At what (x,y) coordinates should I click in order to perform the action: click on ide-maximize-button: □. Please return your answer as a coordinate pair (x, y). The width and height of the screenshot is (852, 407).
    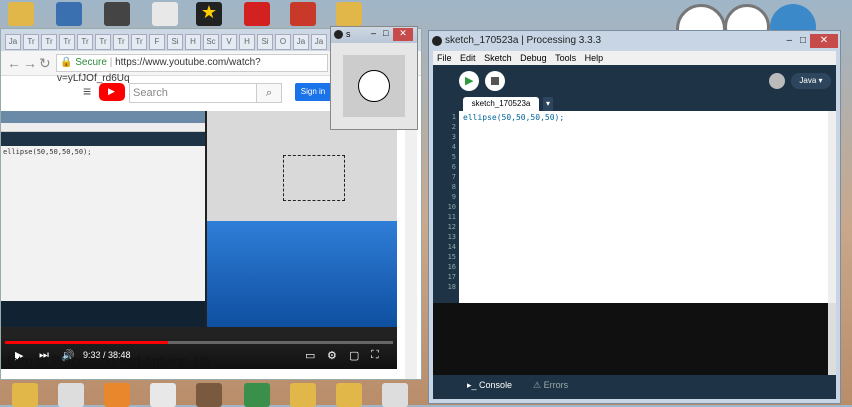
    Looking at the image, I should click on (803, 41).